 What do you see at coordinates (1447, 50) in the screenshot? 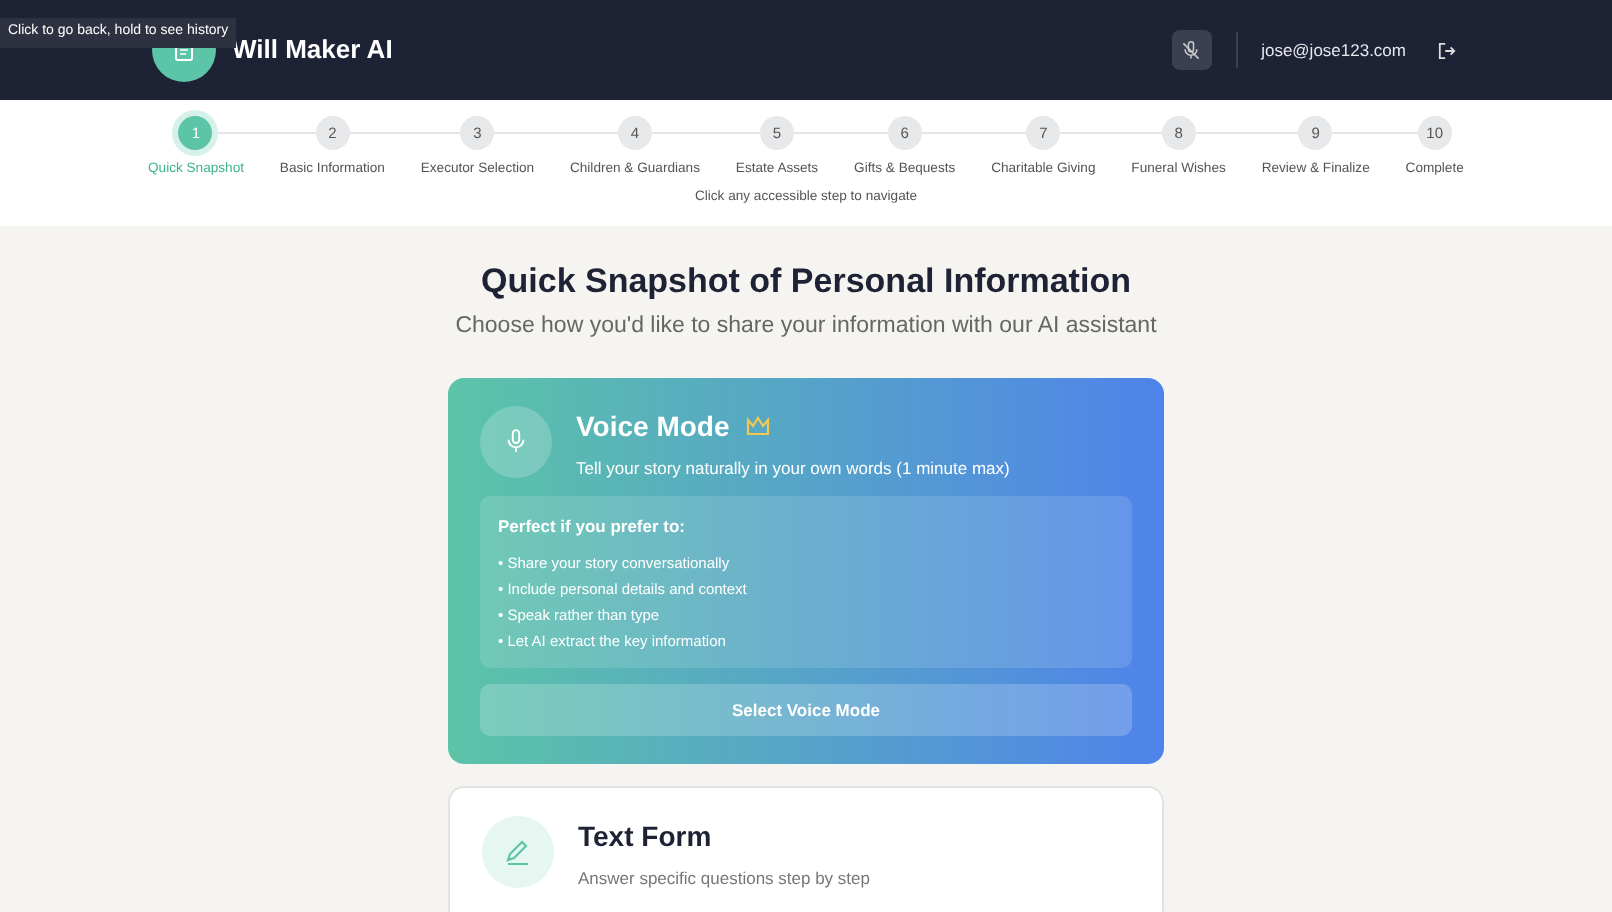
I see `logout-icon` at bounding box center [1447, 50].